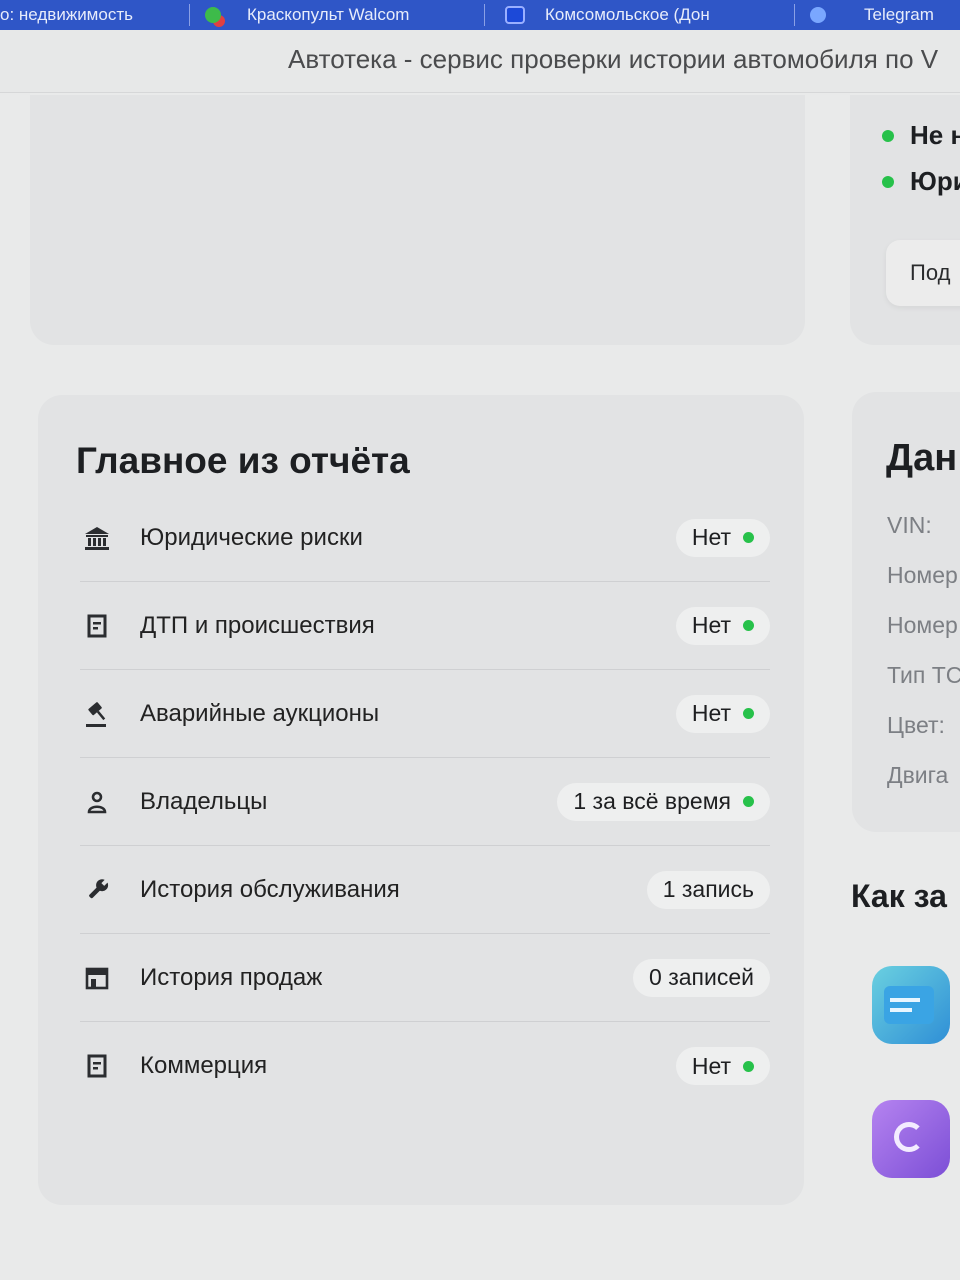 The image size is (960, 1280). I want to click on vehicle-field-label: Двига, so click(918, 775).